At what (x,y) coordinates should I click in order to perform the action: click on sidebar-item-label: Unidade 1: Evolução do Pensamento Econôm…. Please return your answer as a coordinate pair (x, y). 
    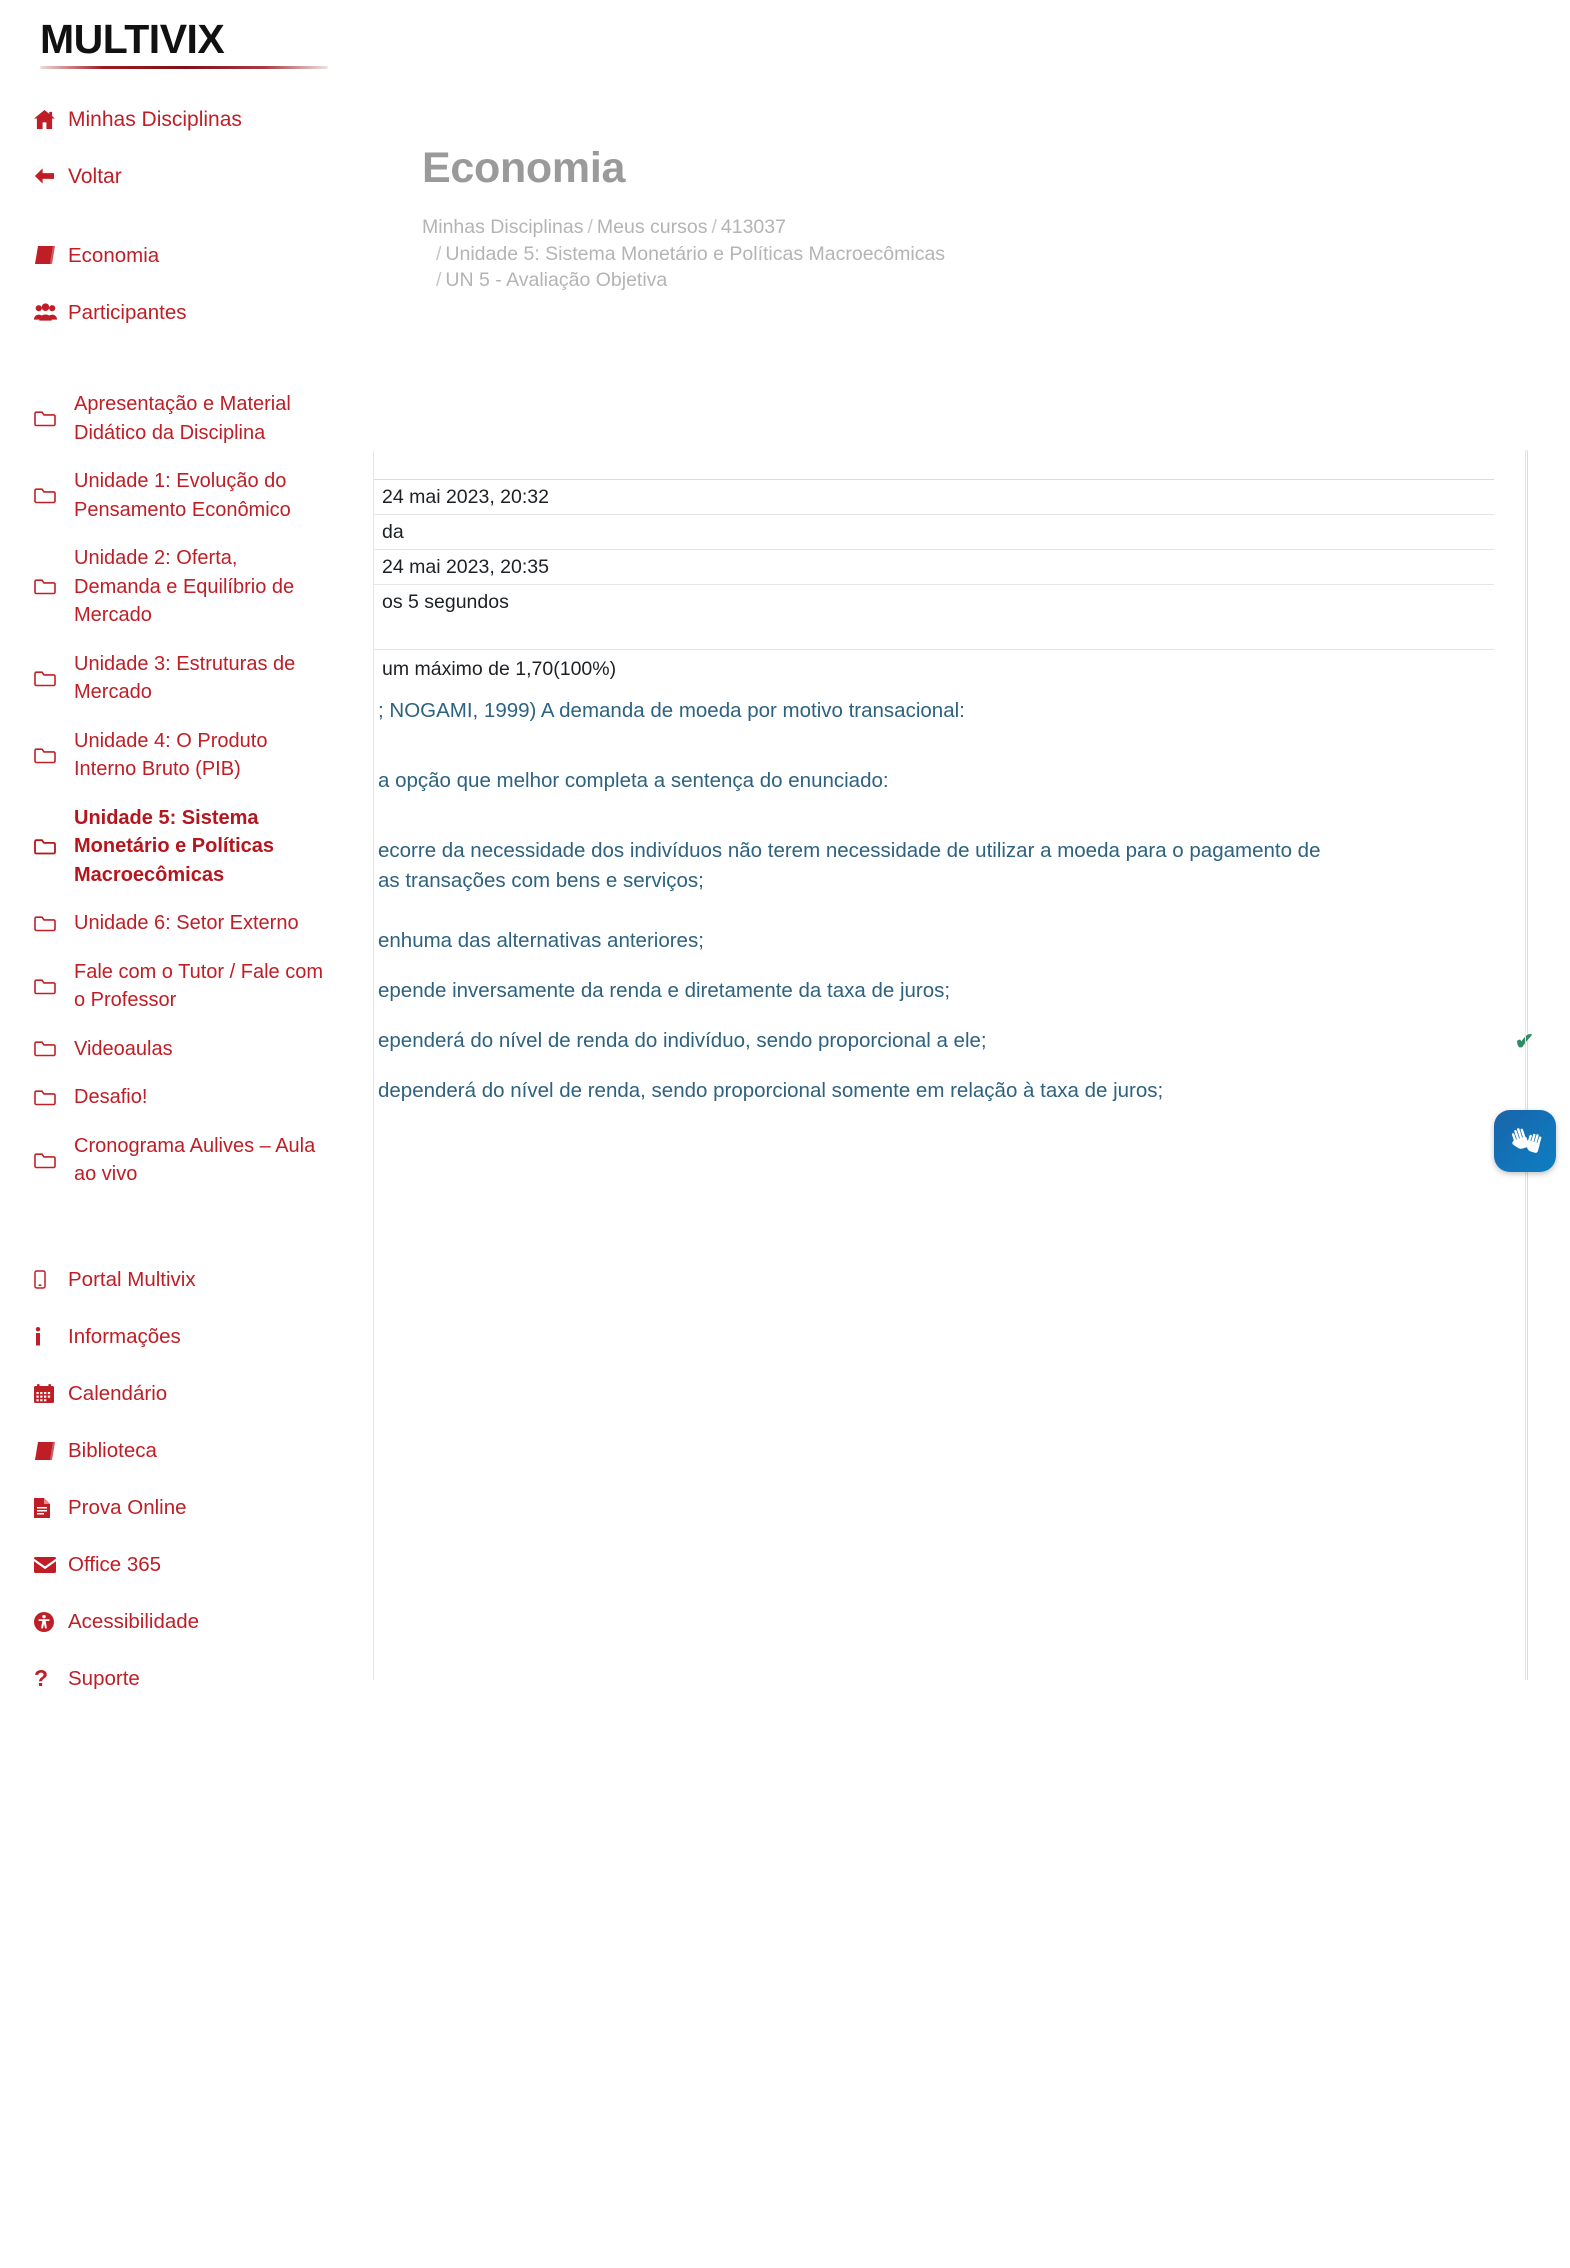
    Looking at the image, I should click on (182, 495).